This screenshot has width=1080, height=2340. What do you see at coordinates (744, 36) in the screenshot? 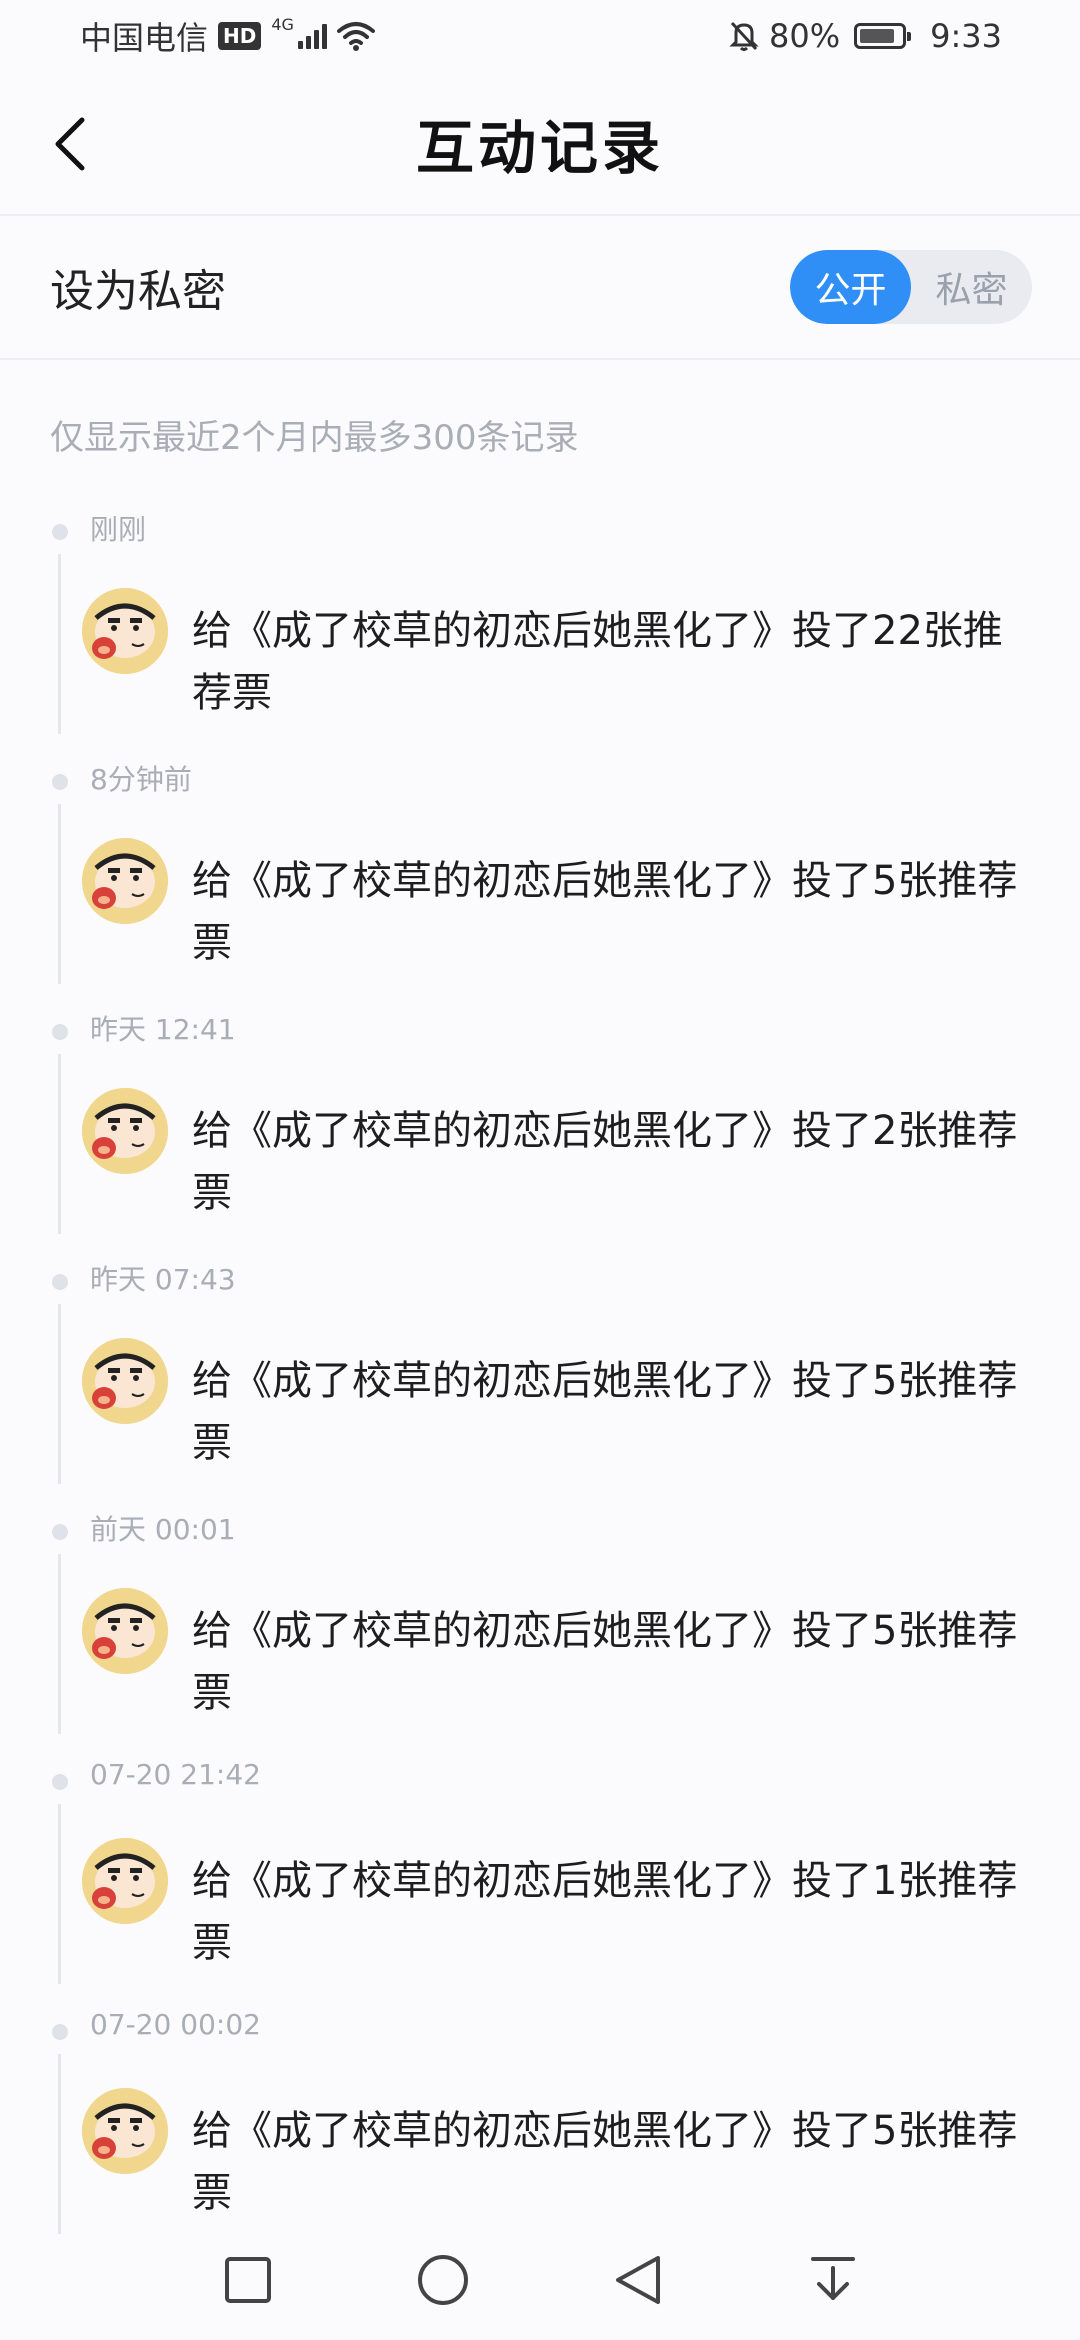
I see `mute-bell-icon` at bounding box center [744, 36].